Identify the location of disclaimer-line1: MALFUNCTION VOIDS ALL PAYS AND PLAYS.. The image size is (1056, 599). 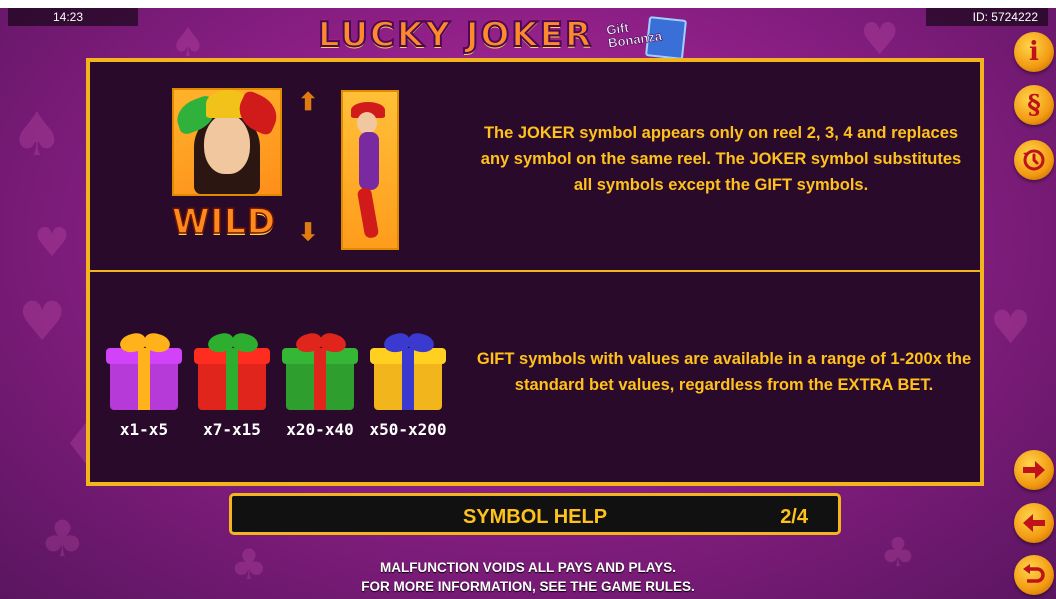
(528, 567).